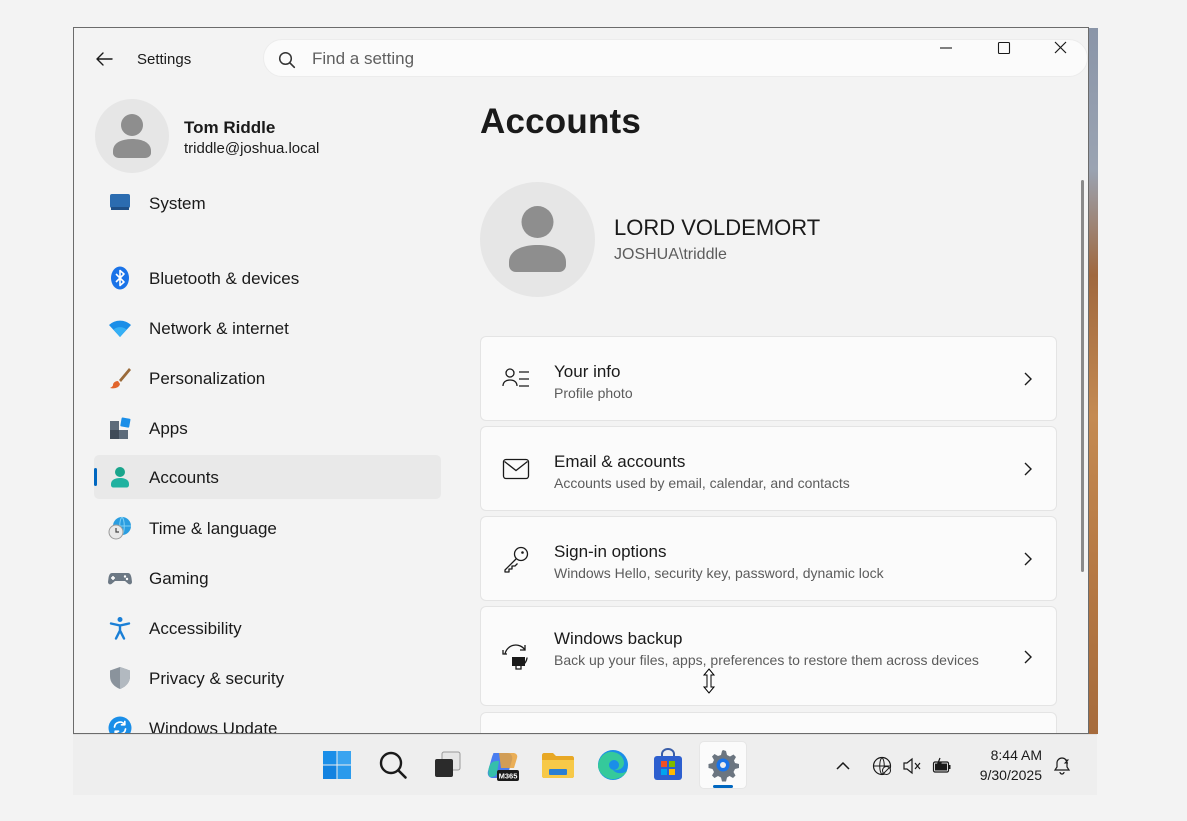 This screenshot has height=821, width=1187. Describe the element at coordinates (610, 551) in the screenshot. I see `card-title: Sign-in options` at that location.